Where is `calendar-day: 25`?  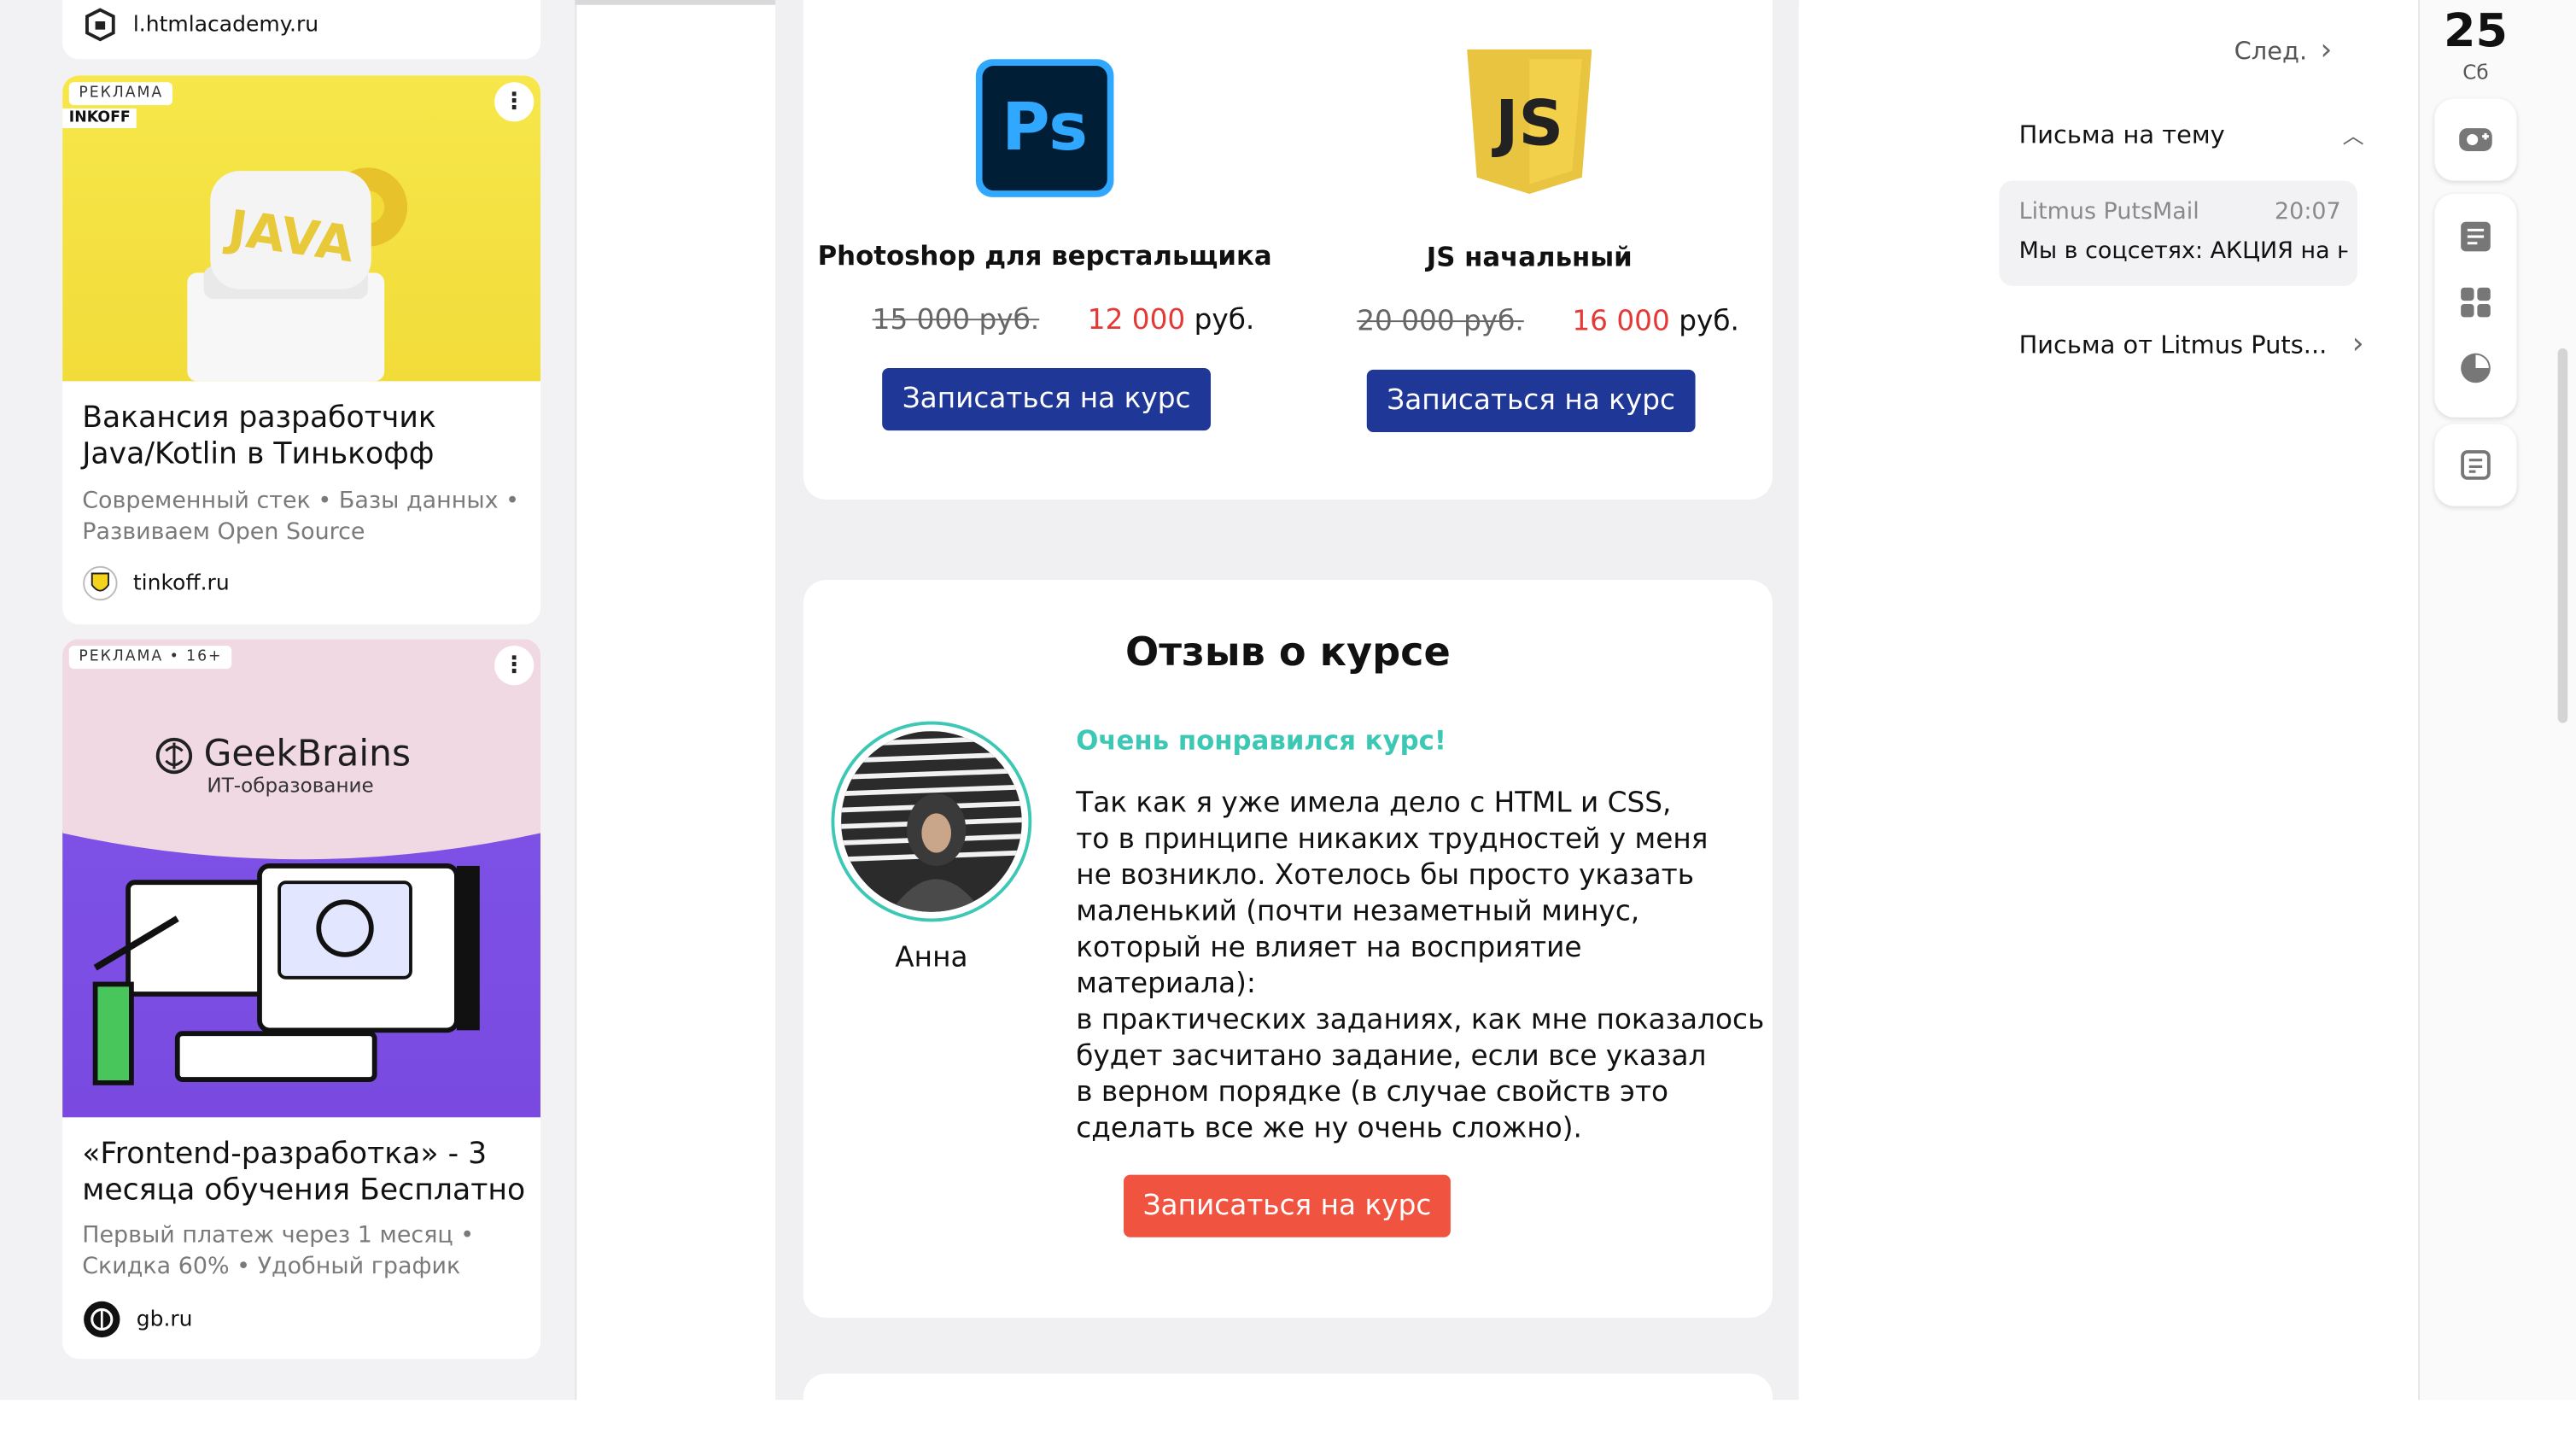 calendar-day: 25 is located at coordinates (2476, 30).